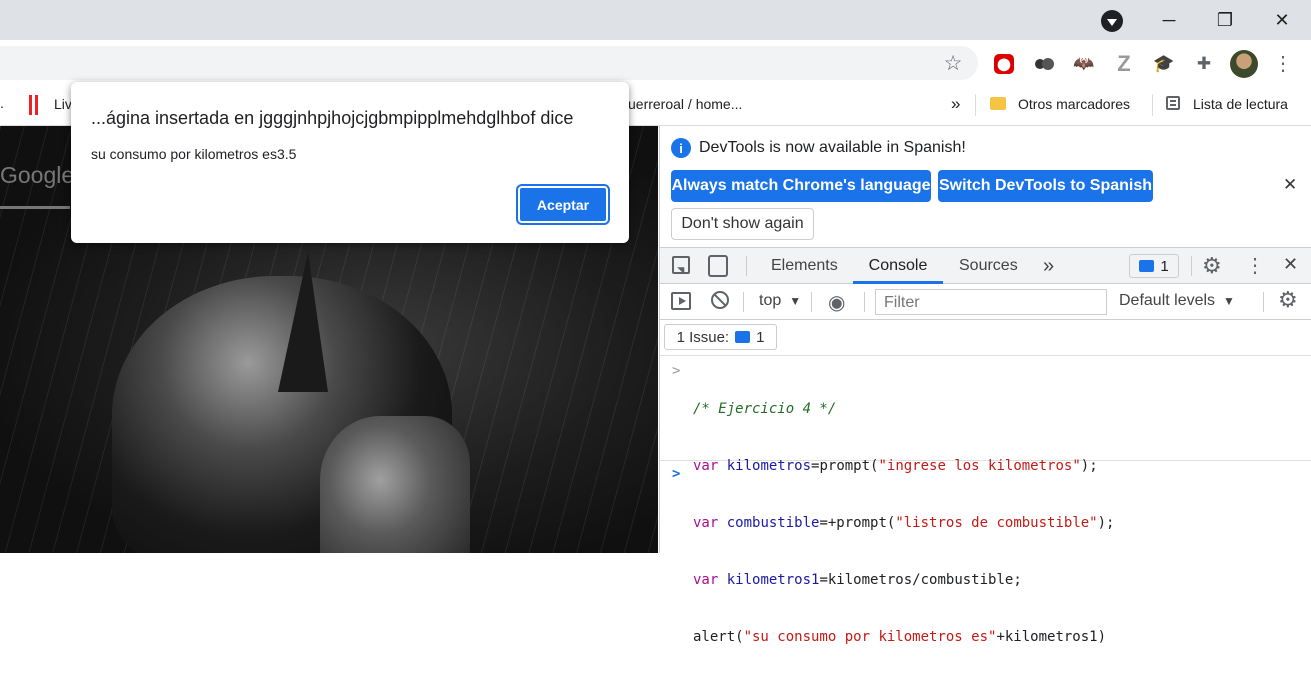 This screenshot has width=1311, height=685. I want to click on folder-icon, so click(998, 103).